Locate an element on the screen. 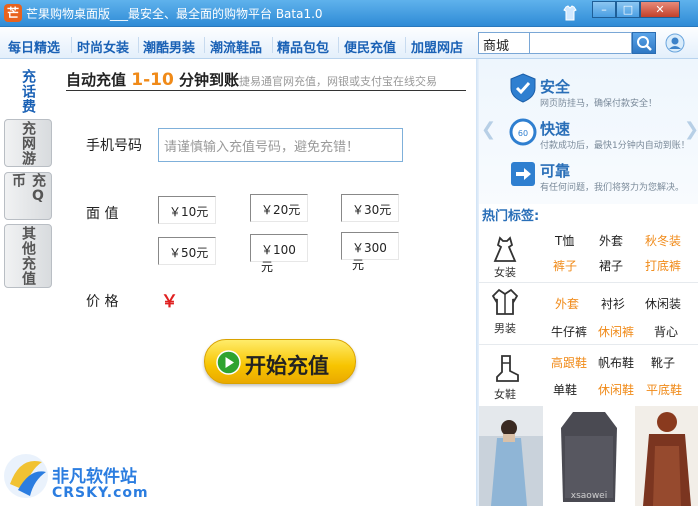 This screenshot has width=698, height=506. tag-coat: 外套 is located at coordinates (611, 240).